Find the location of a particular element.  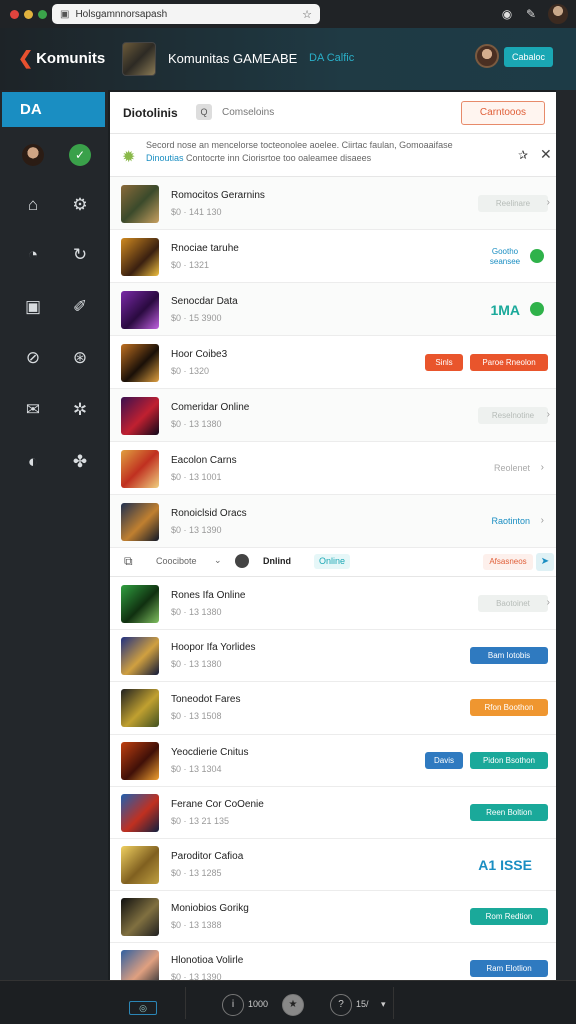

filter-label: Coocibote is located at coordinates (176, 561).